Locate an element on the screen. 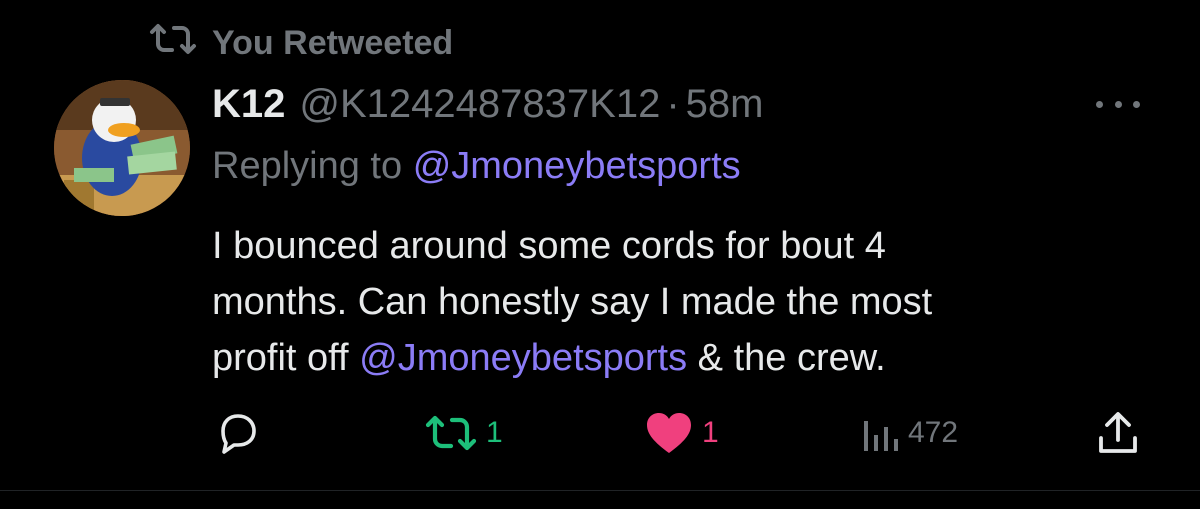  like-button: 1 is located at coordinates (681, 433).